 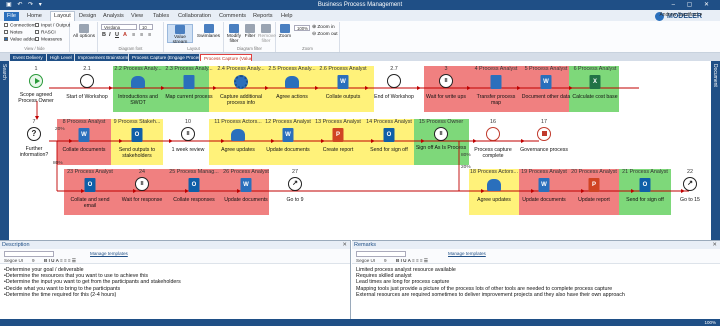 I want to click on step-20: 20 Process Analyst P Update report, so click(x=594, y=192).